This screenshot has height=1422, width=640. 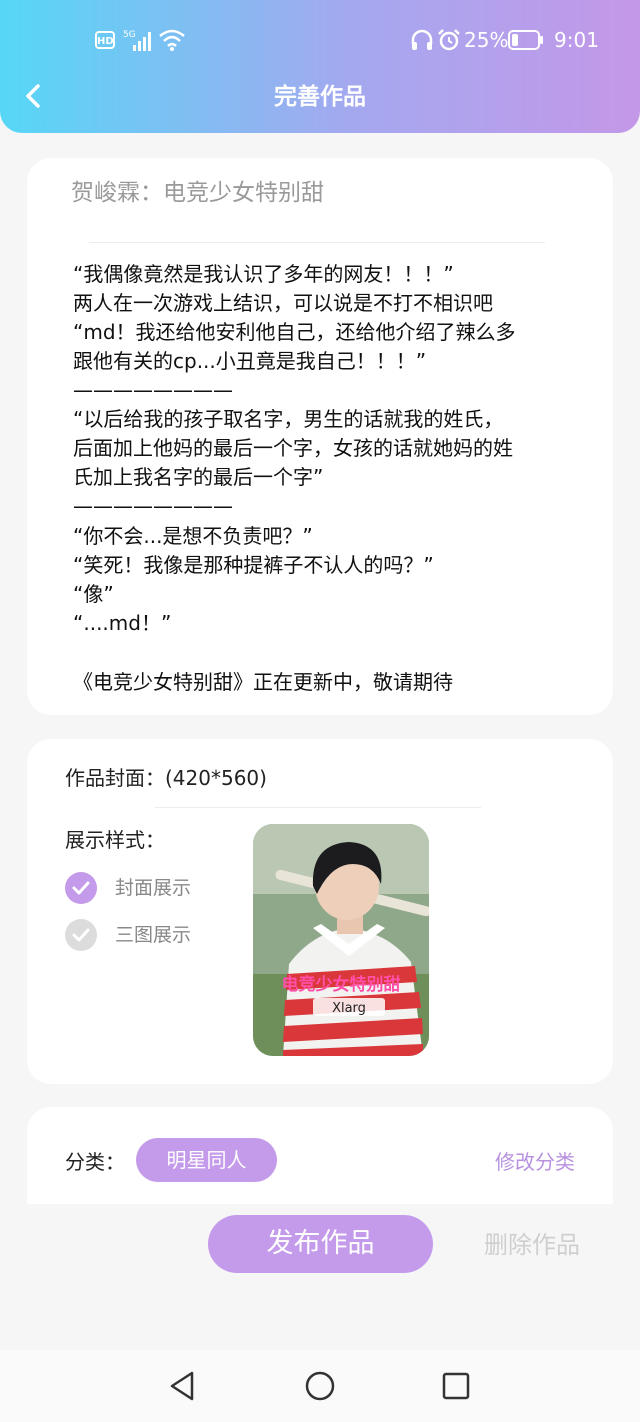 What do you see at coordinates (320, 97) in the screenshot?
I see `page-title: 完善作品` at bounding box center [320, 97].